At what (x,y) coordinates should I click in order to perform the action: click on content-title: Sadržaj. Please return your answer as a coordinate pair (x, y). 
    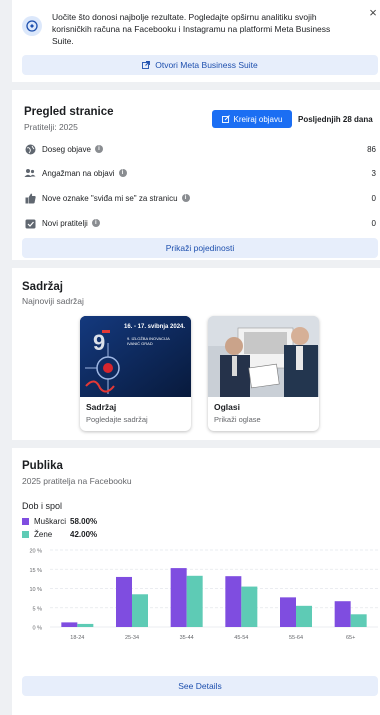
    Looking at the image, I should click on (42, 287).